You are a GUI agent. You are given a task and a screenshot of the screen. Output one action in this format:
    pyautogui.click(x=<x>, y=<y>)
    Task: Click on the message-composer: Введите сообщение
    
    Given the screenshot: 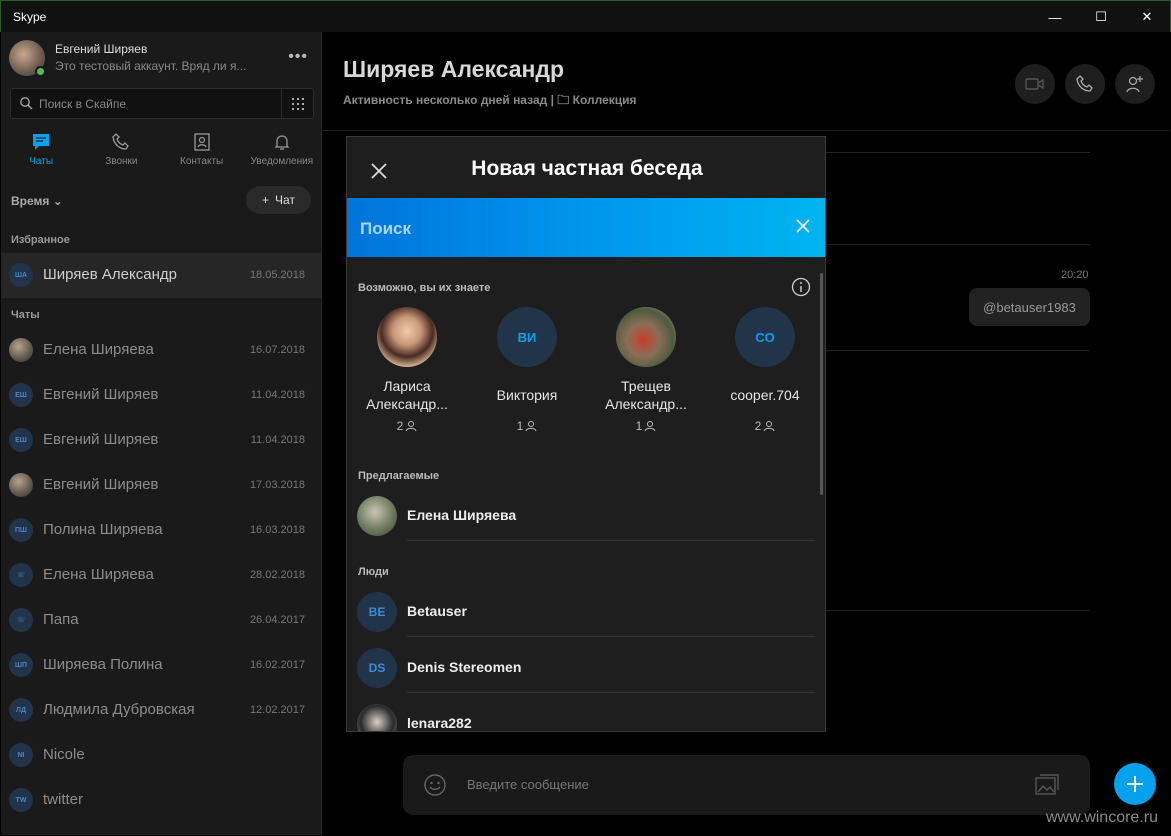 What is the action you would take?
    pyautogui.click(x=746, y=785)
    